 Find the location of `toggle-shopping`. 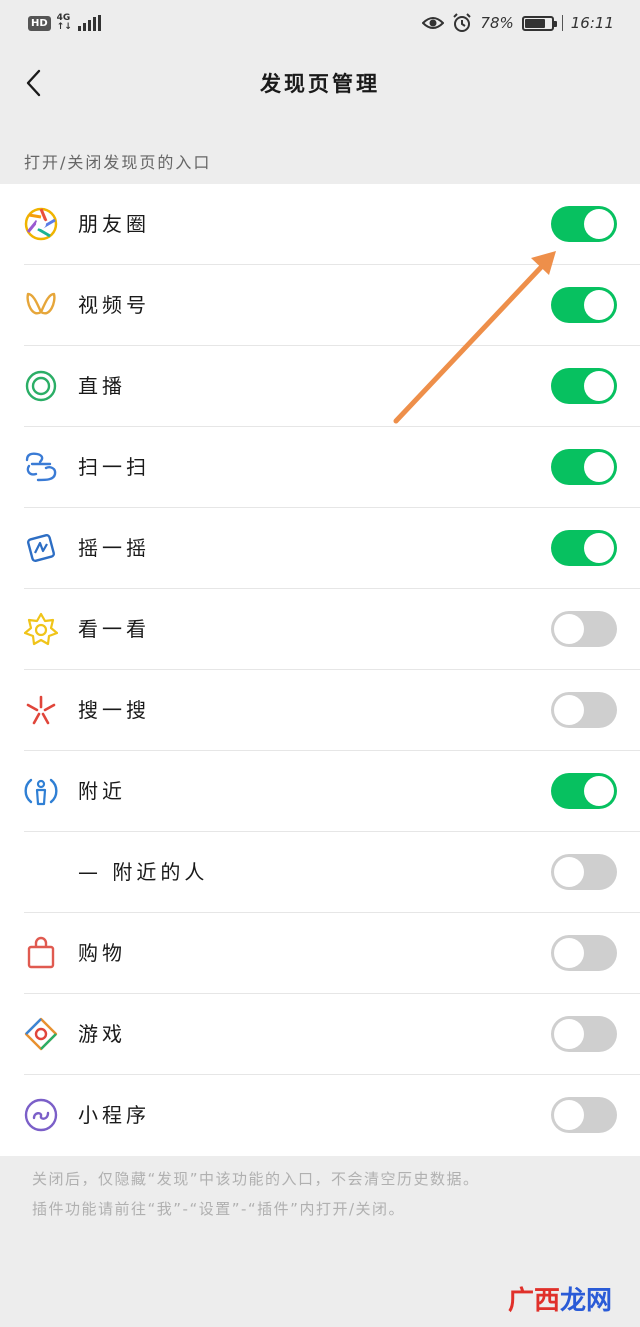

toggle-shopping is located at coordinates (584, 953).